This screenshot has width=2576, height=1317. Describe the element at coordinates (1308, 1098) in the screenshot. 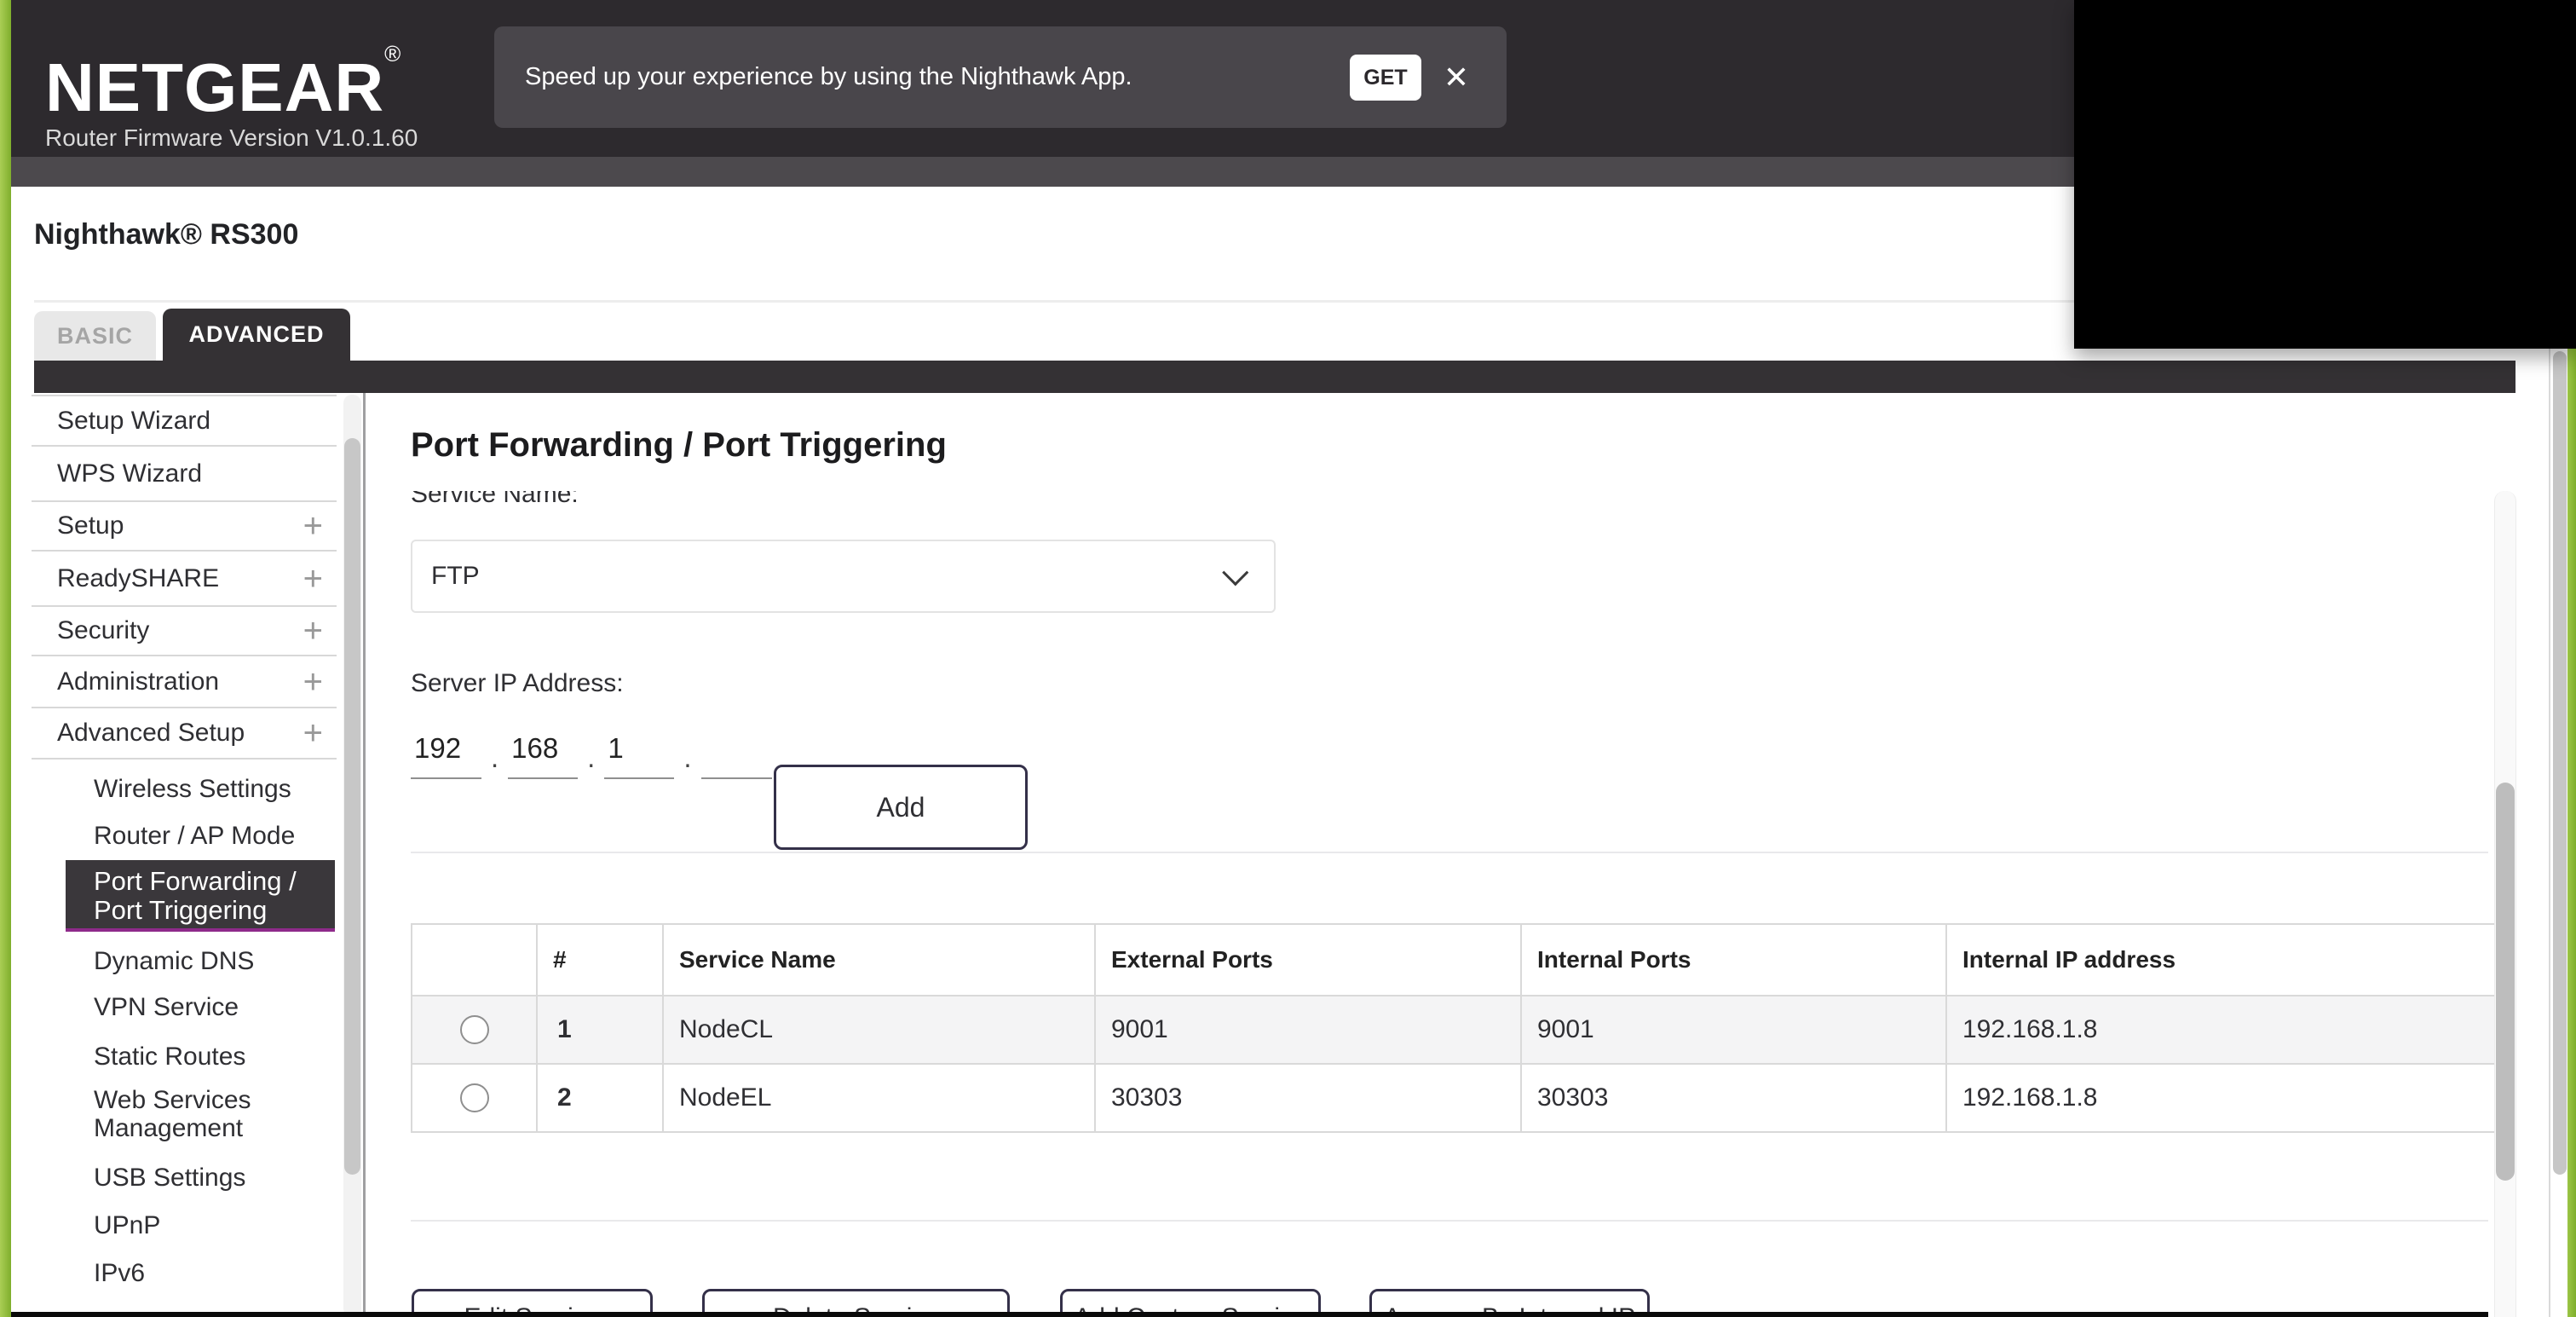

I see `row-external-ports: 30303` at that location.